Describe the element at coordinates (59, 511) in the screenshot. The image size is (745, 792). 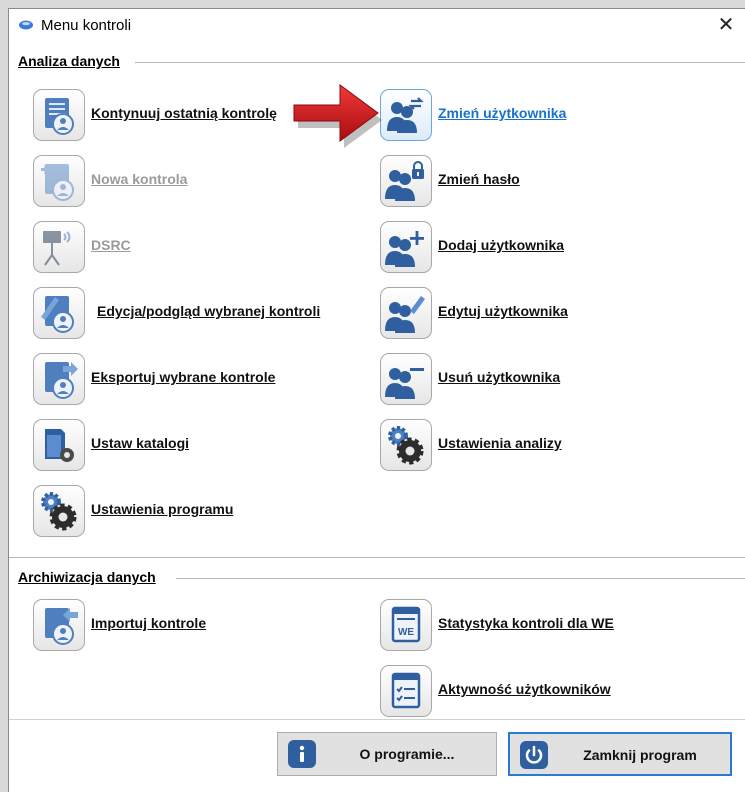
I see `program-settings-icon` at that location.